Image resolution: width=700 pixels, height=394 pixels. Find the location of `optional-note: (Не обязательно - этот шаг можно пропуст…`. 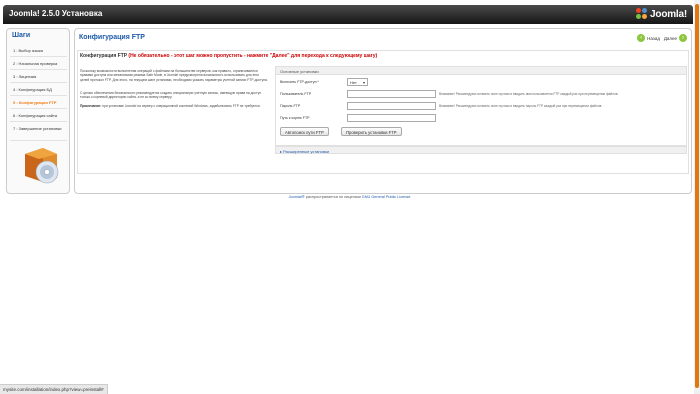

optional-note: (Не обязательно - этот шаг можно пропуст… is located at coordinates (253, 56).